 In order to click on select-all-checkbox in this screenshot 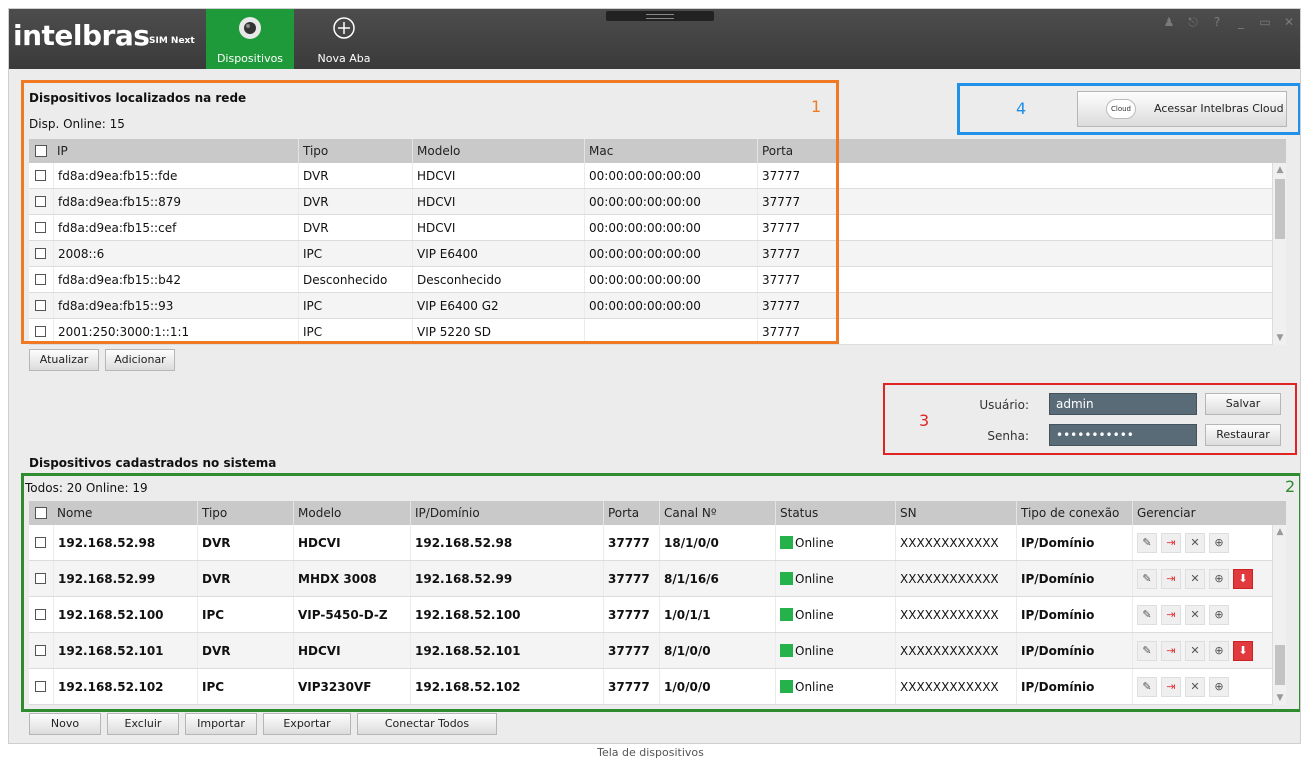, I will do `click(41, 151)`.